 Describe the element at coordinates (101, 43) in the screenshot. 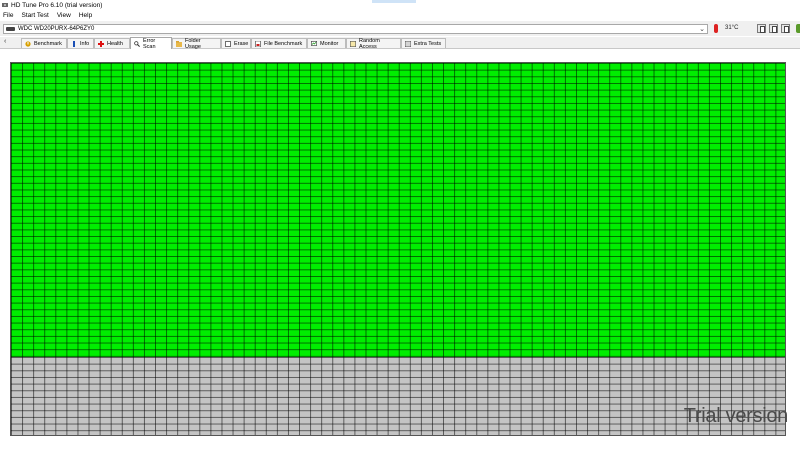

I see `health-icon` at that location.